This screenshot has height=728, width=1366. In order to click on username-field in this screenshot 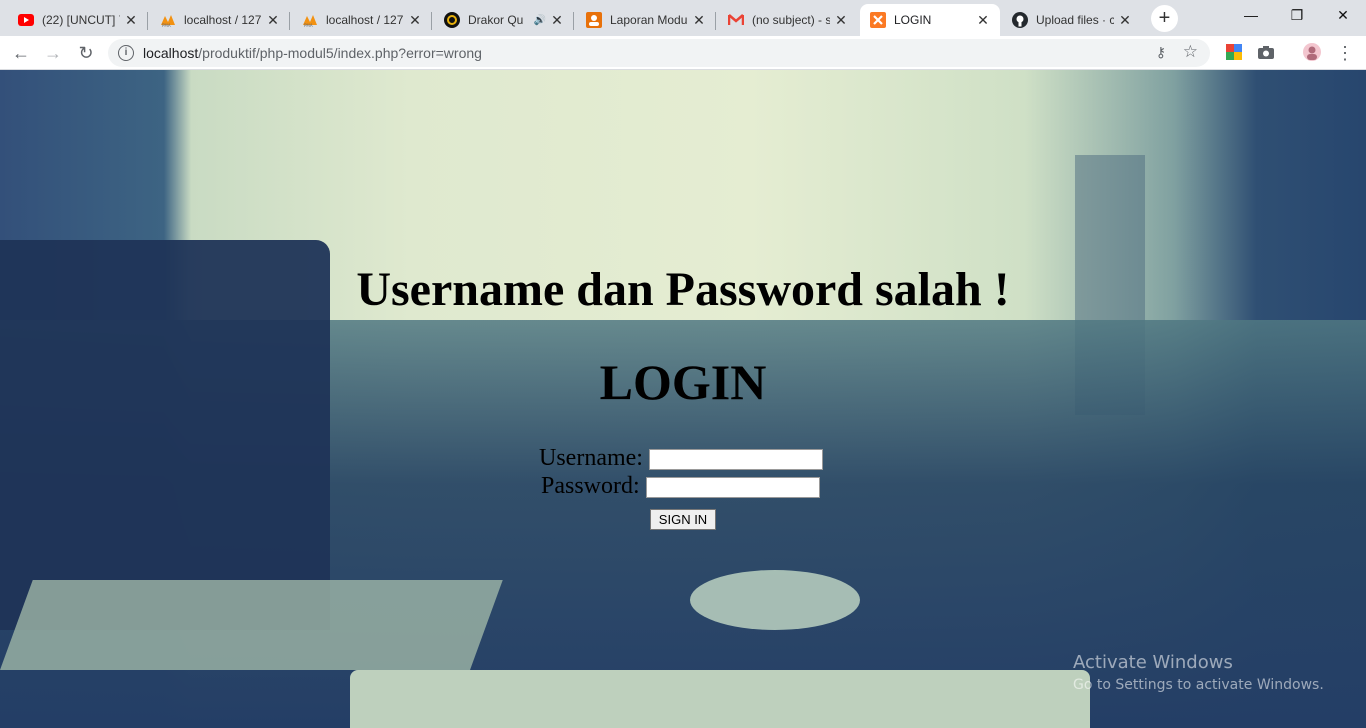, I will do `click(735, 459)`.